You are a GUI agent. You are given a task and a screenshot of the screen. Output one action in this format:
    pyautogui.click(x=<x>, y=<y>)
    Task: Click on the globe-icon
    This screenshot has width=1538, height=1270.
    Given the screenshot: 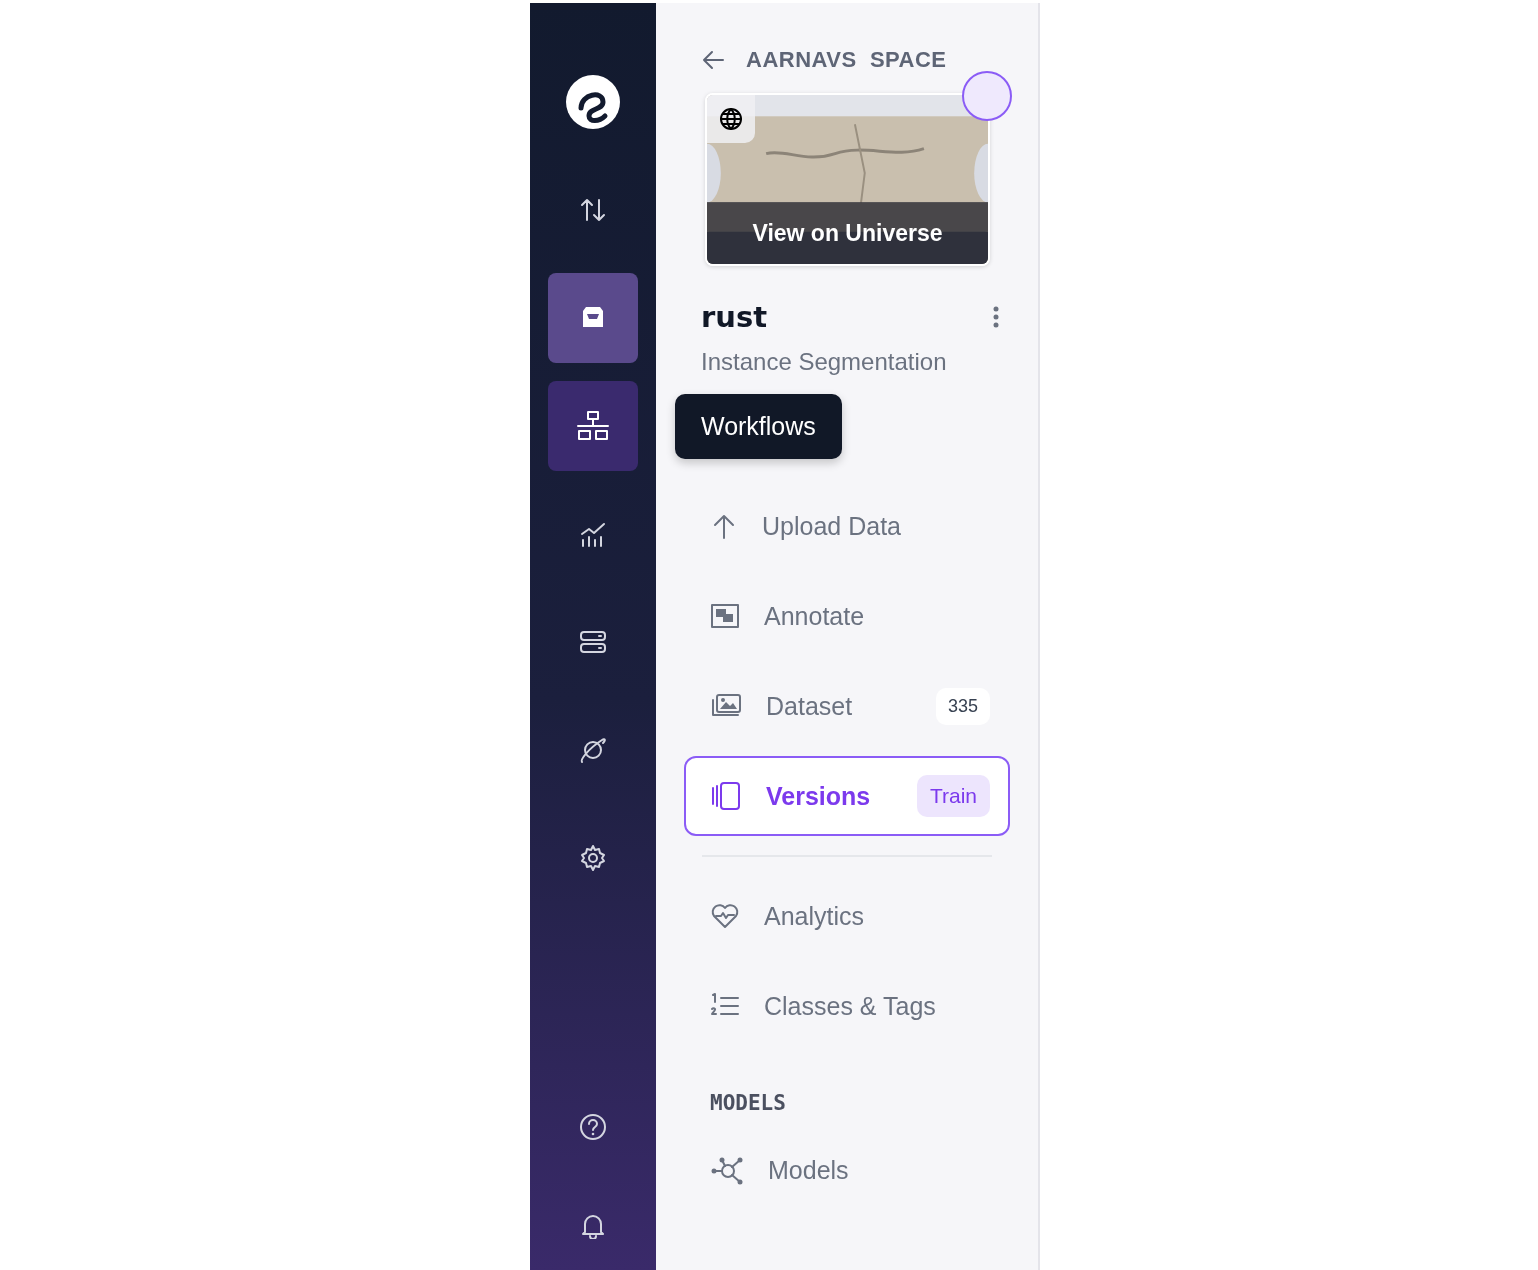 What is the action you would take?
    pyautogui.click(x=731, y=119)
    